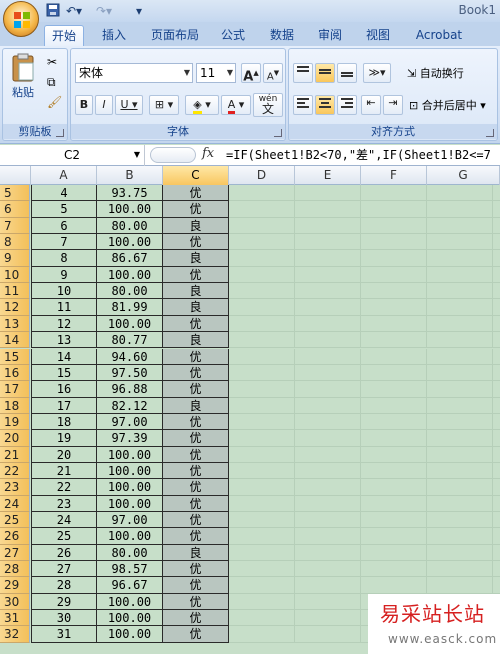 The image size is (500, 654). What do you see at coordinates (64, 487) in the screenshot?
I see `cell-a: 22` at bounding box center [64, 487].